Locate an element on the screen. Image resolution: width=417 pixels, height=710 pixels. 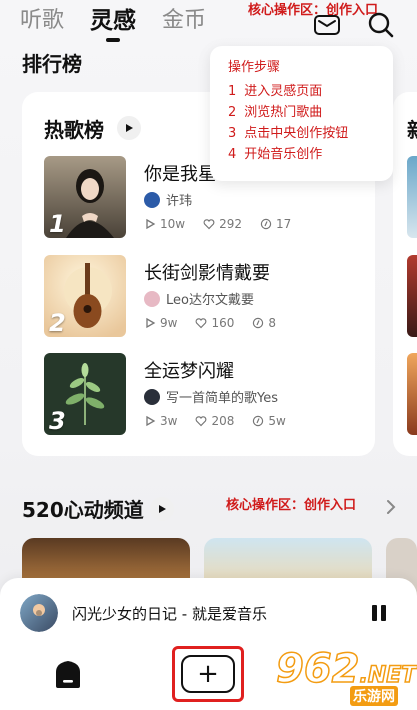
song-cover: 2 is located at coordinates (85, 296).